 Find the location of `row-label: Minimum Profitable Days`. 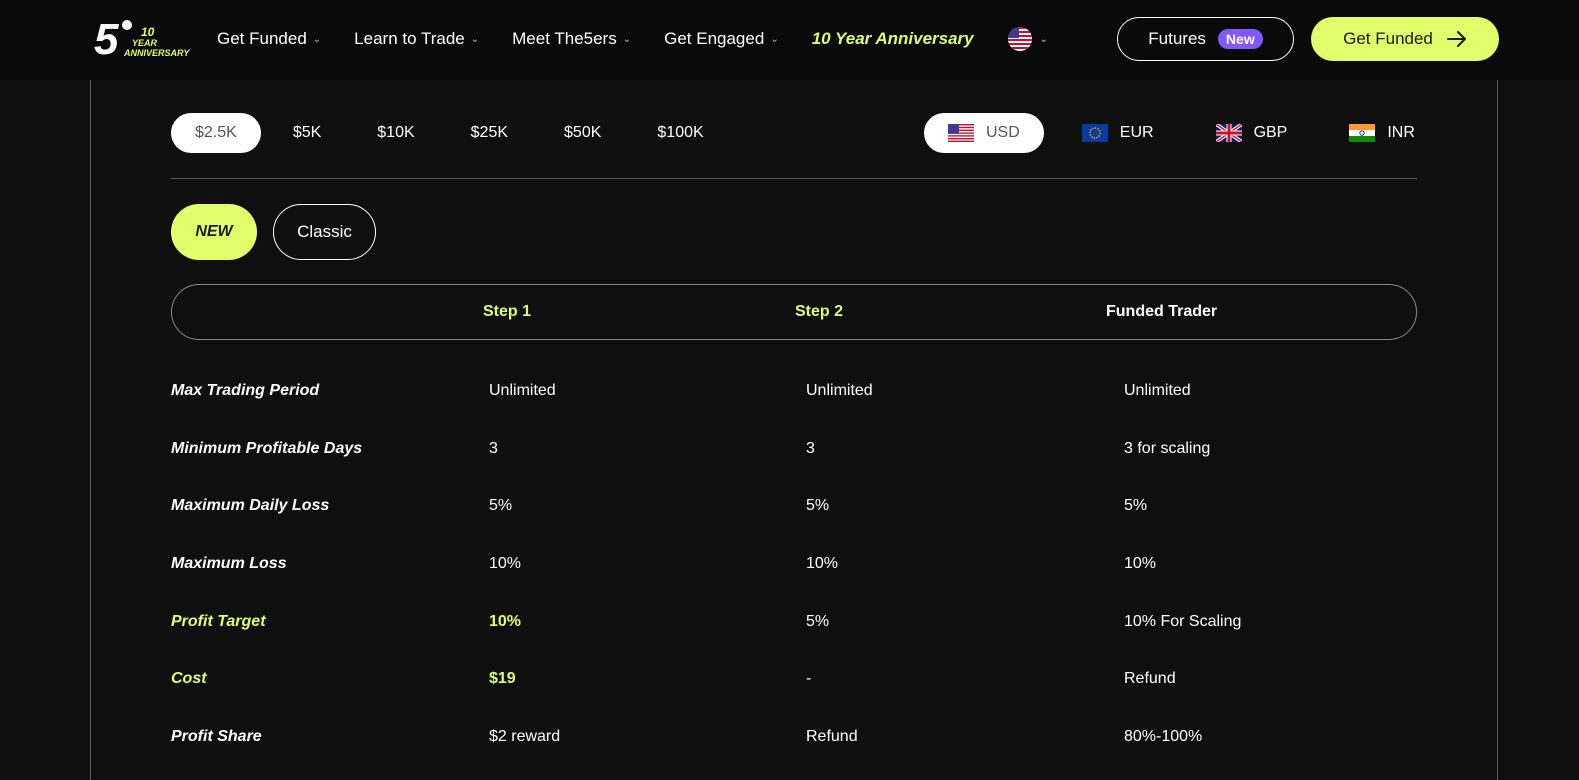

row-label: Minimum Profitable Days is located at coordinates (267, 448).